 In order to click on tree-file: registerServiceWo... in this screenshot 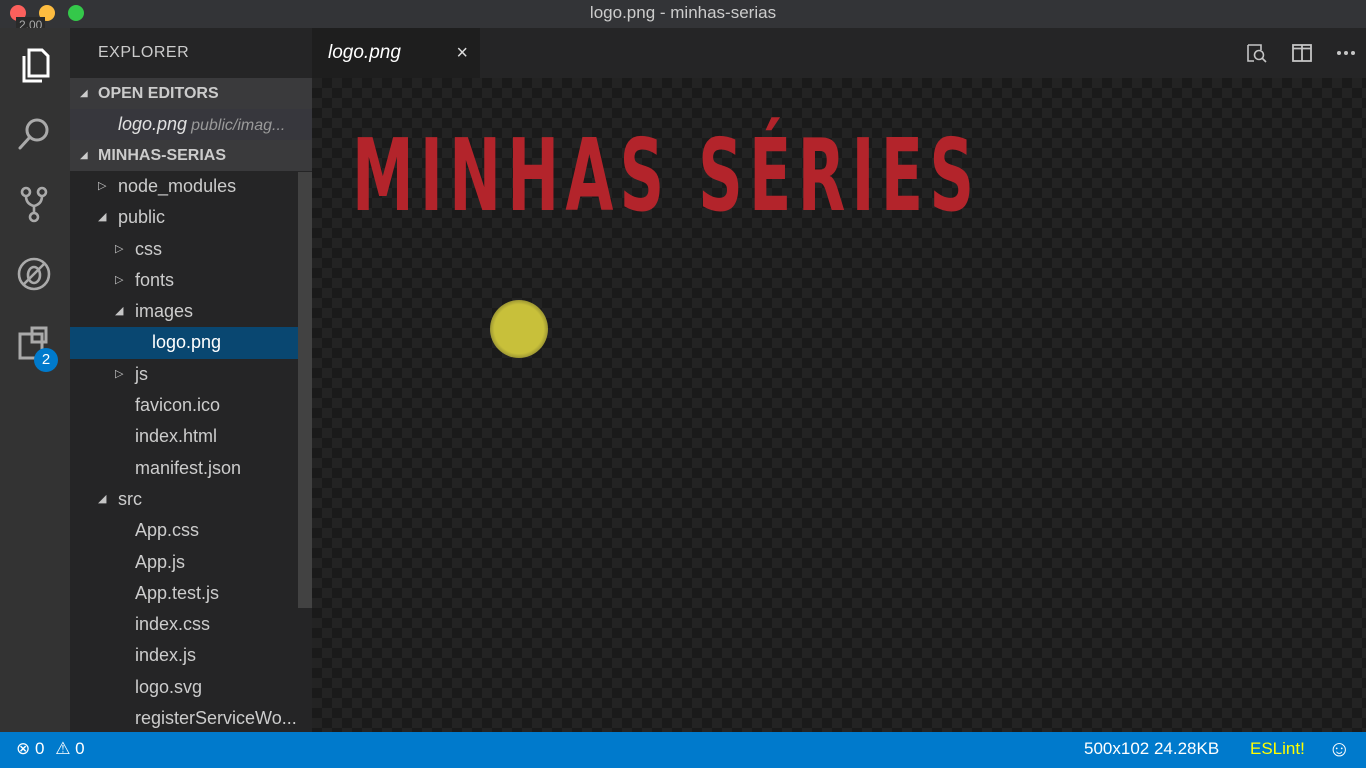, I will do `click(191, 717)`.